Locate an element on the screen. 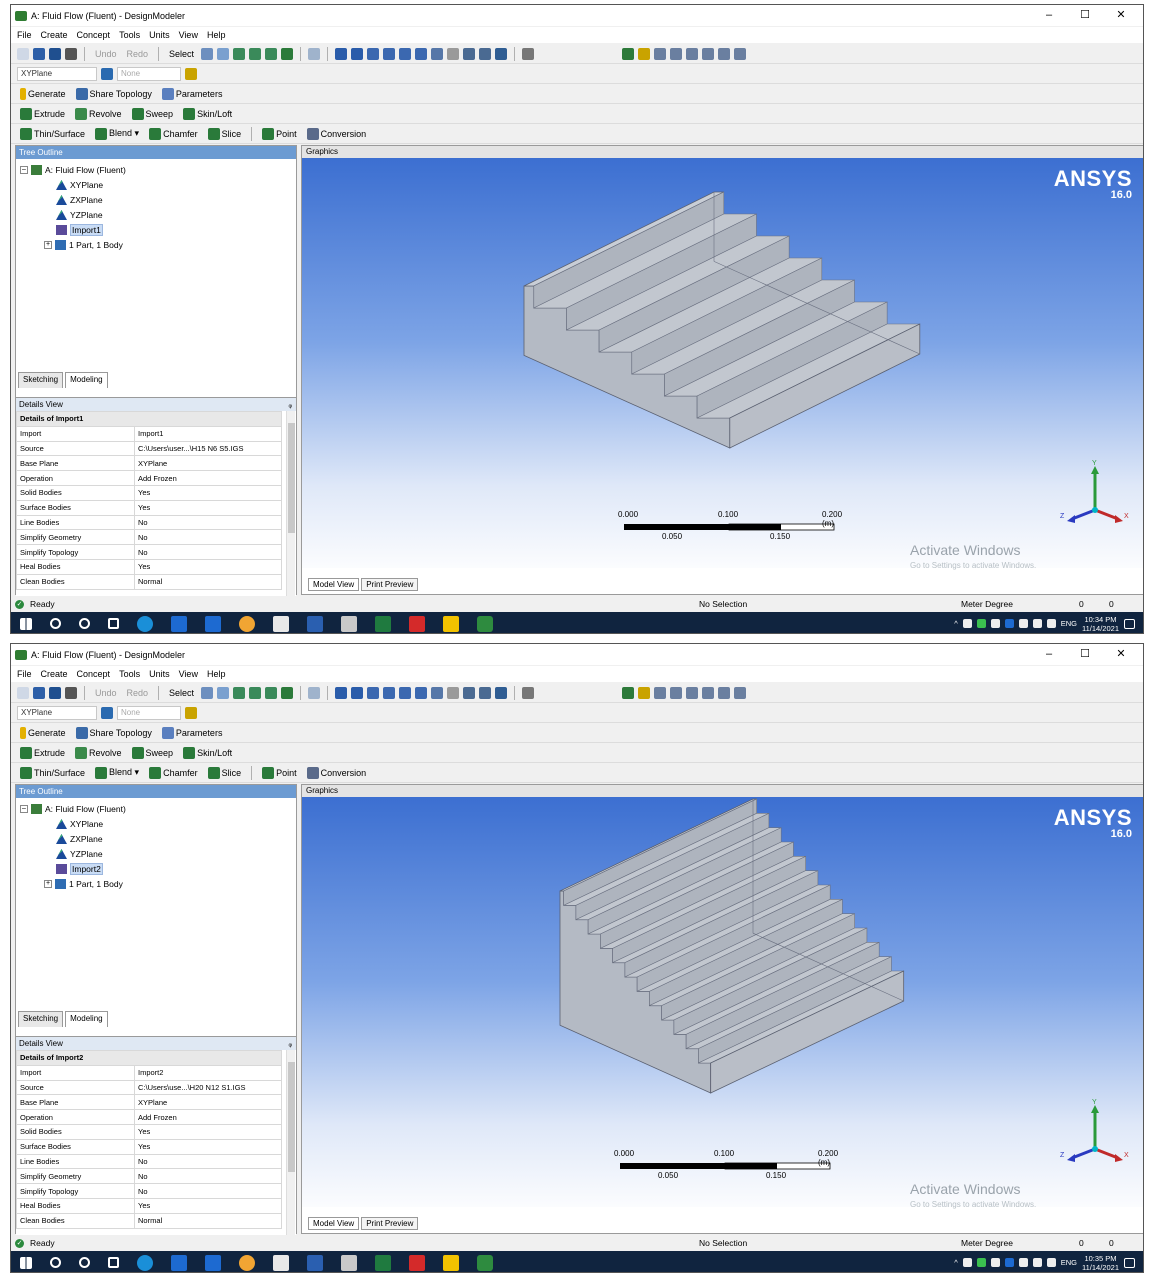  language-indicator: ENG is located at coordinates (1069, 1262).